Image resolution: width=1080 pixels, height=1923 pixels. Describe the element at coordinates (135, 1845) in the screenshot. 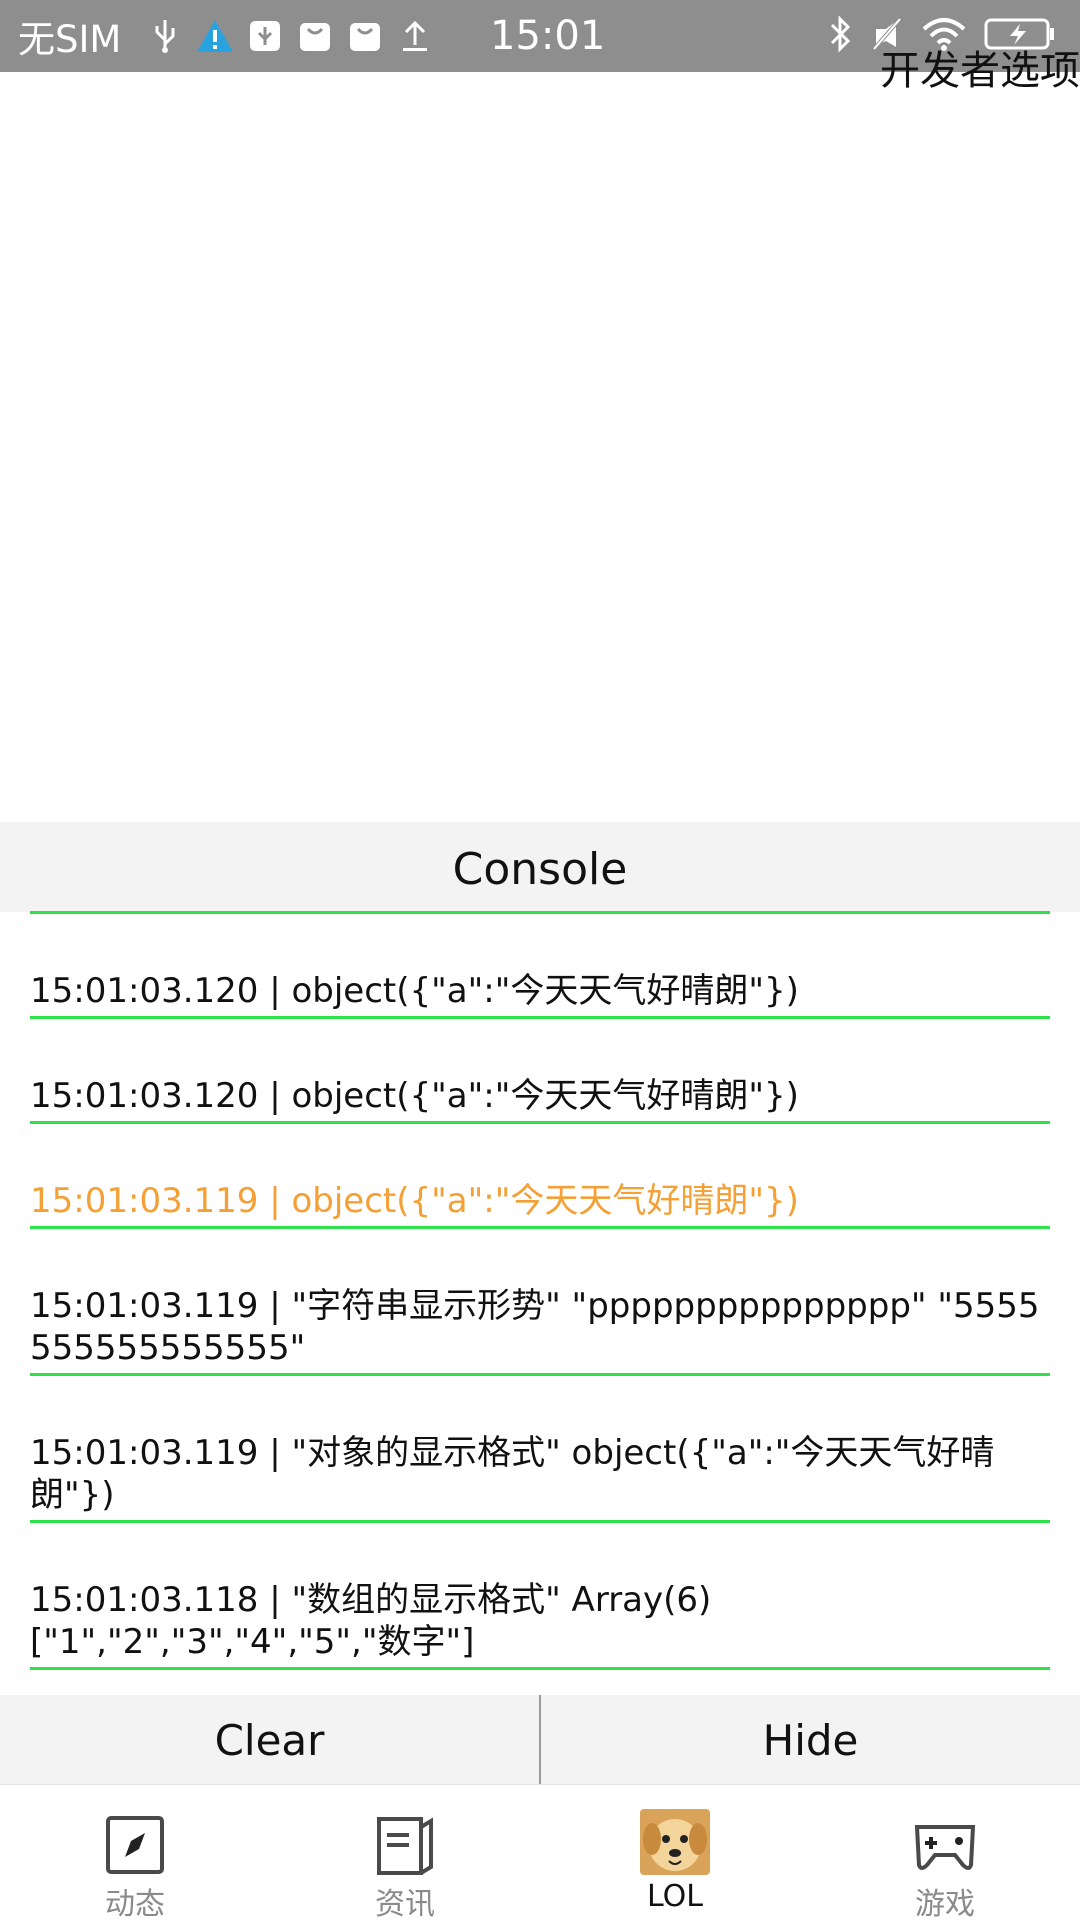

I see `compass-icon` at that location.